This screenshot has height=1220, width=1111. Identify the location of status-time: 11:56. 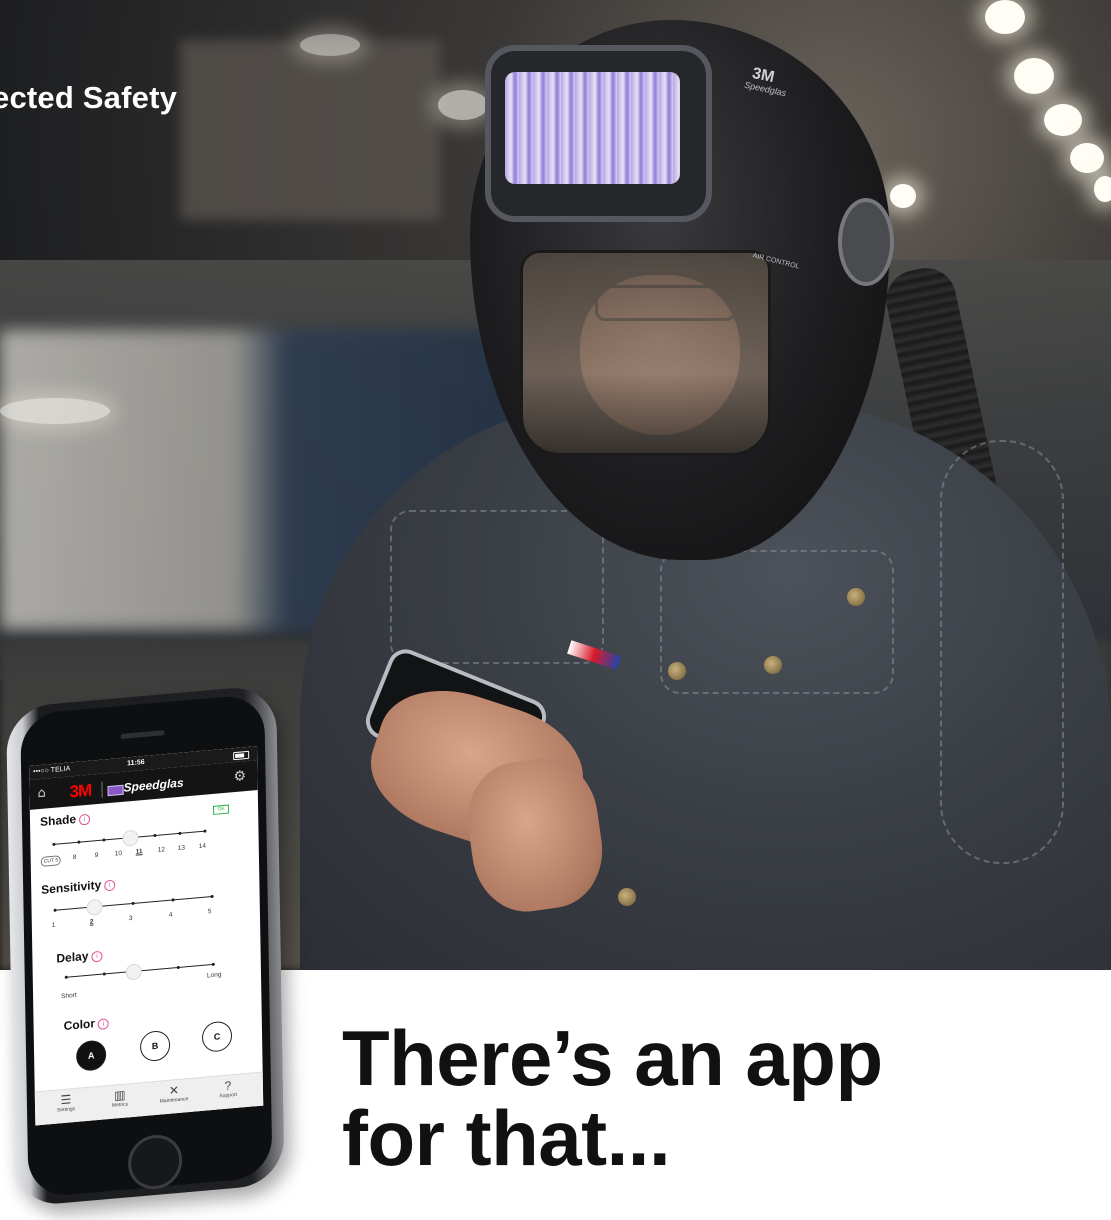
(136, 763).